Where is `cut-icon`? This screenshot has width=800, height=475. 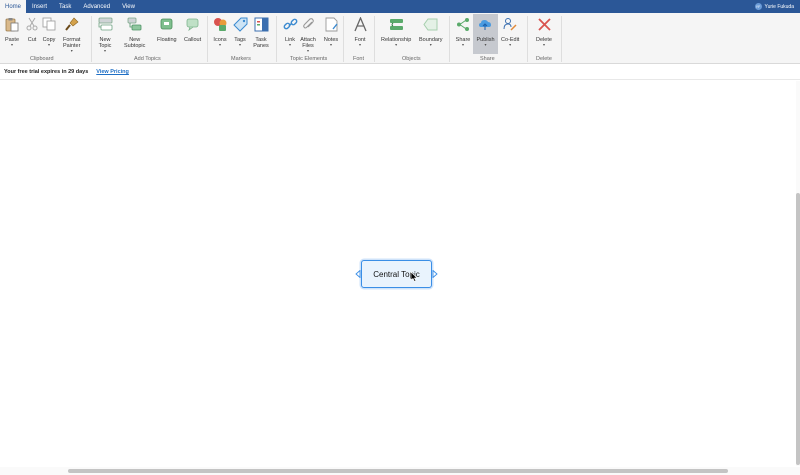
cut-icon is located at coordinates (32, 24).